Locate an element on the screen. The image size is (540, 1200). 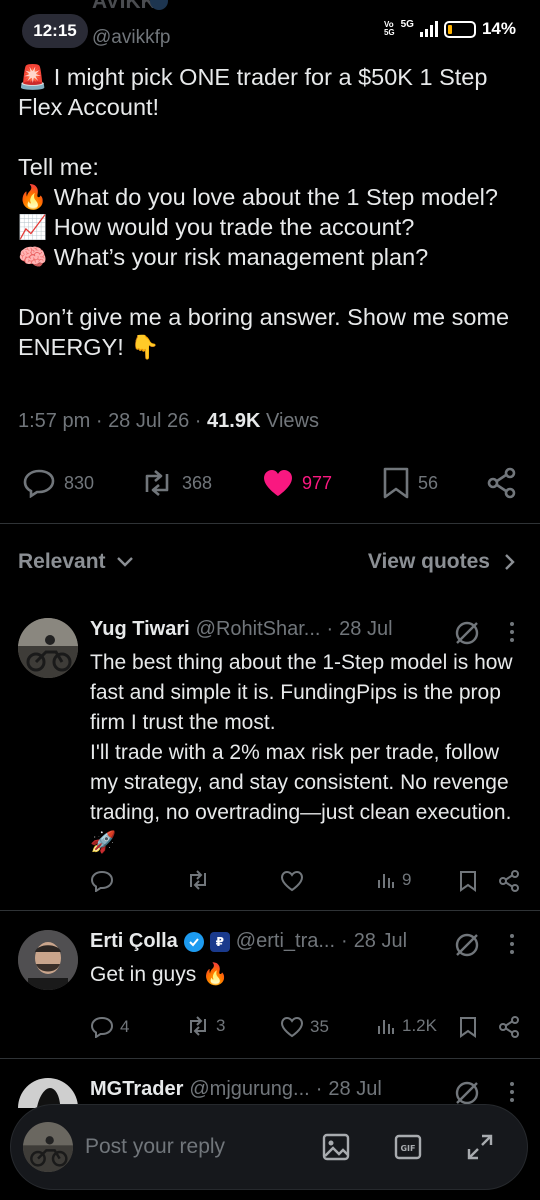
view-quotes-label: View quotes is located at coordinates (428, 561).